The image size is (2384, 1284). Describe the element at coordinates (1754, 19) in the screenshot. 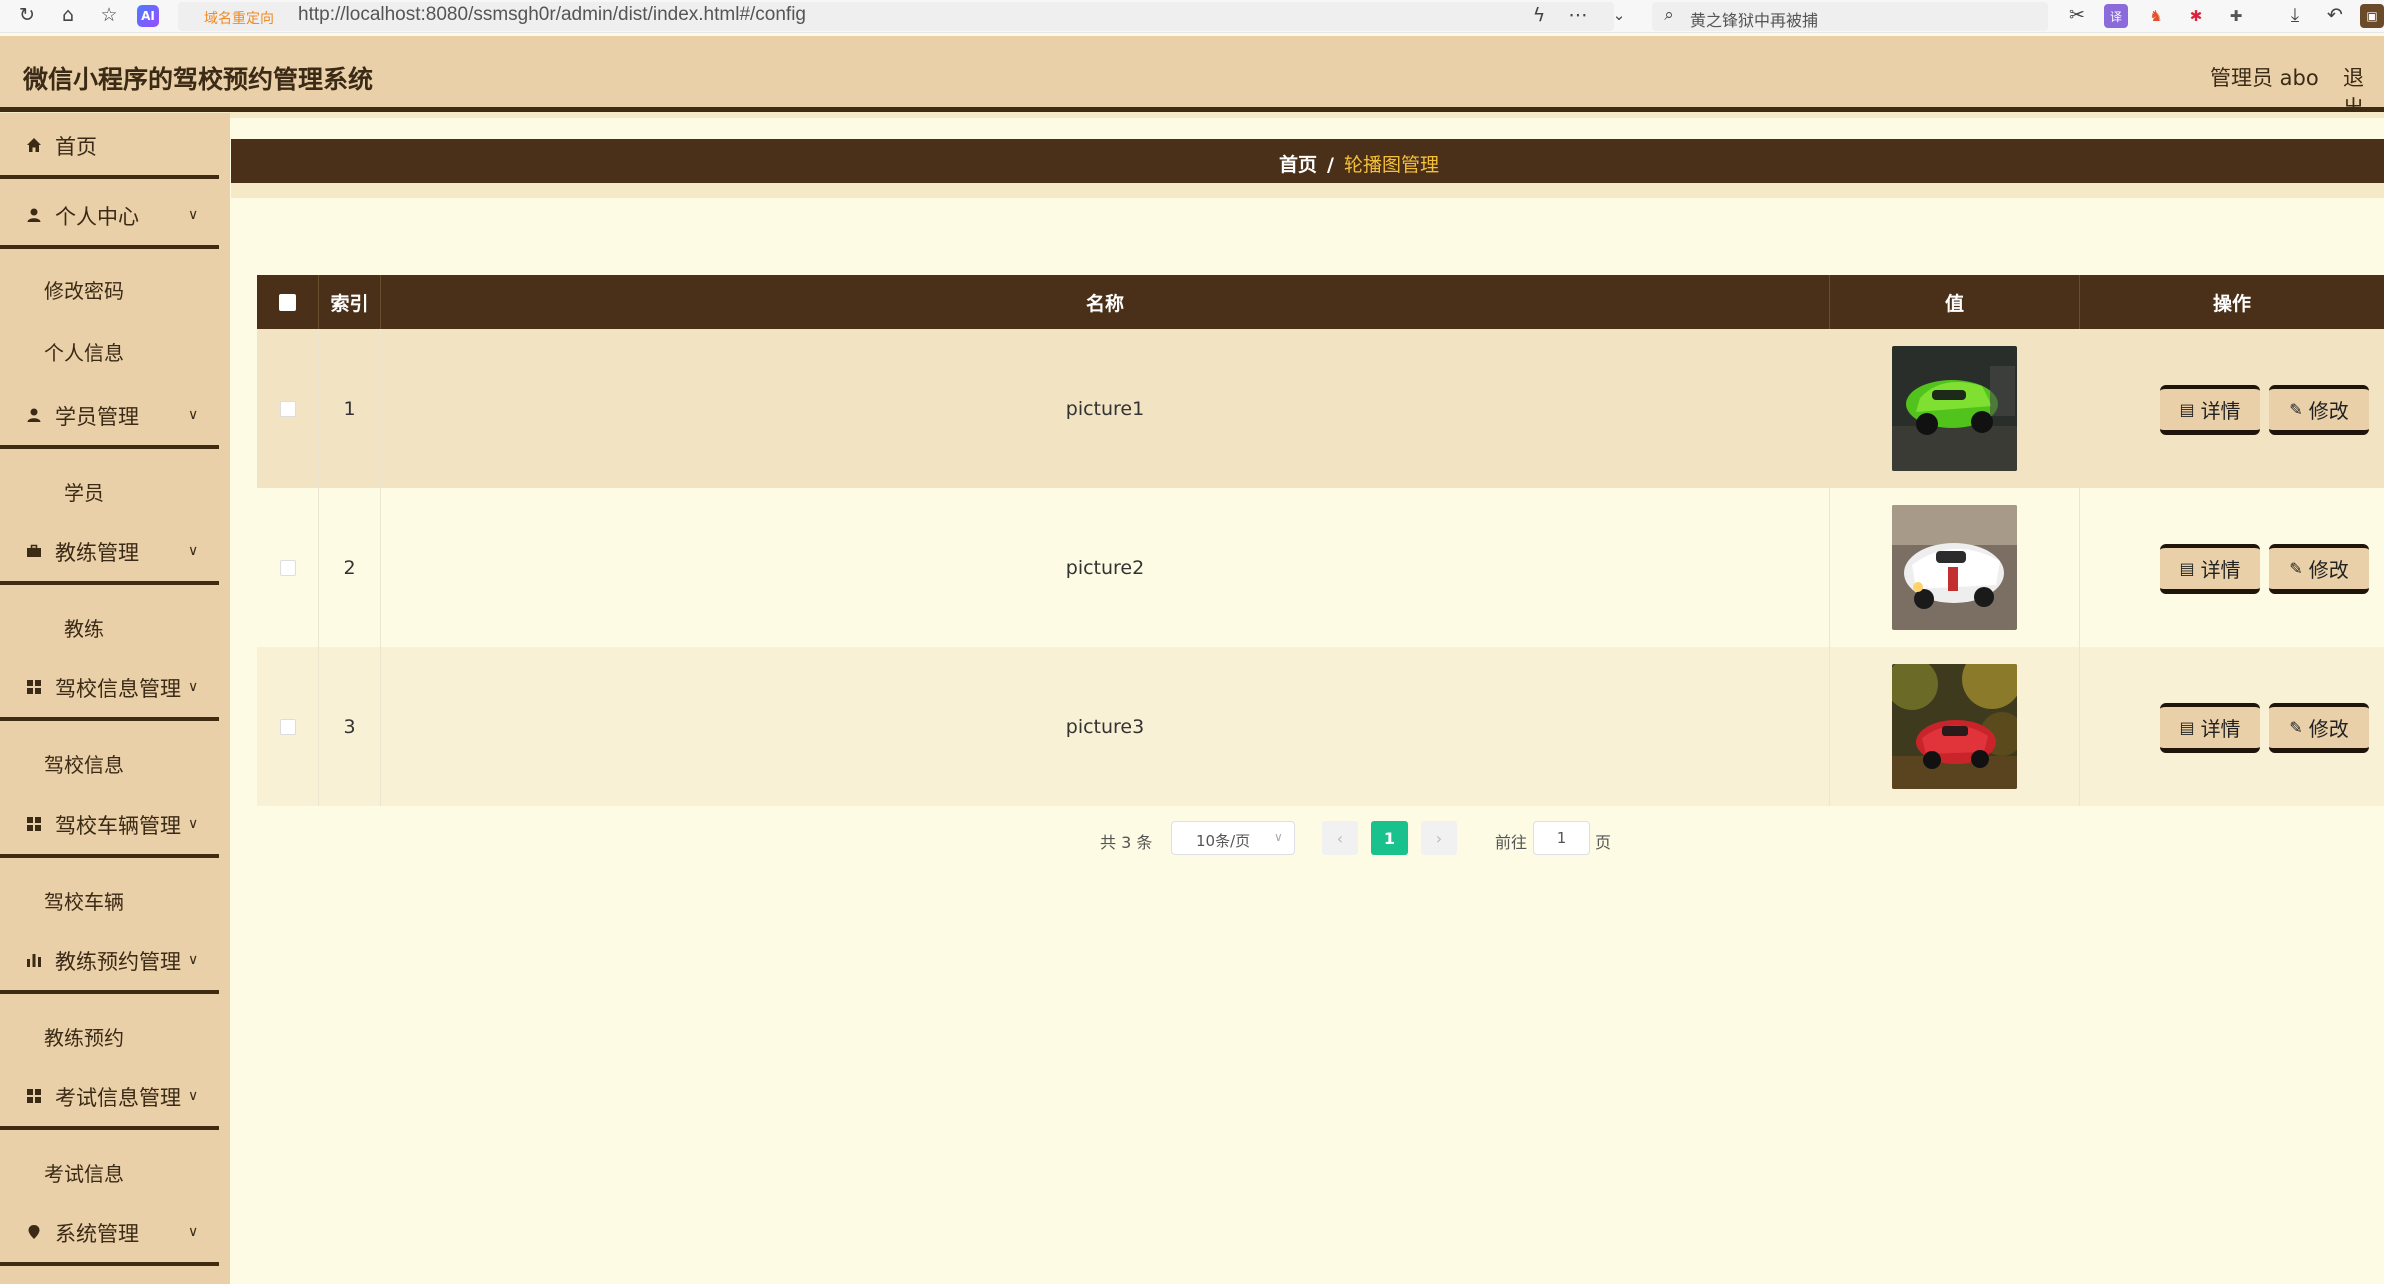

I see `browser-search-text: 黄之锋狱中再被捕` at that location.